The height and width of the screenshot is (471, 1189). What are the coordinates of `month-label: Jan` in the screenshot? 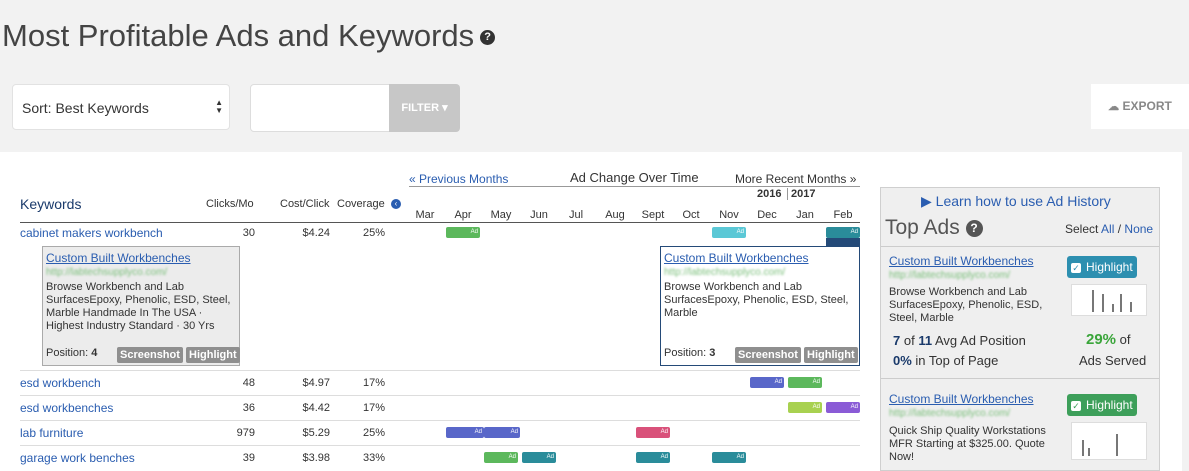 It's located at (805, 215).